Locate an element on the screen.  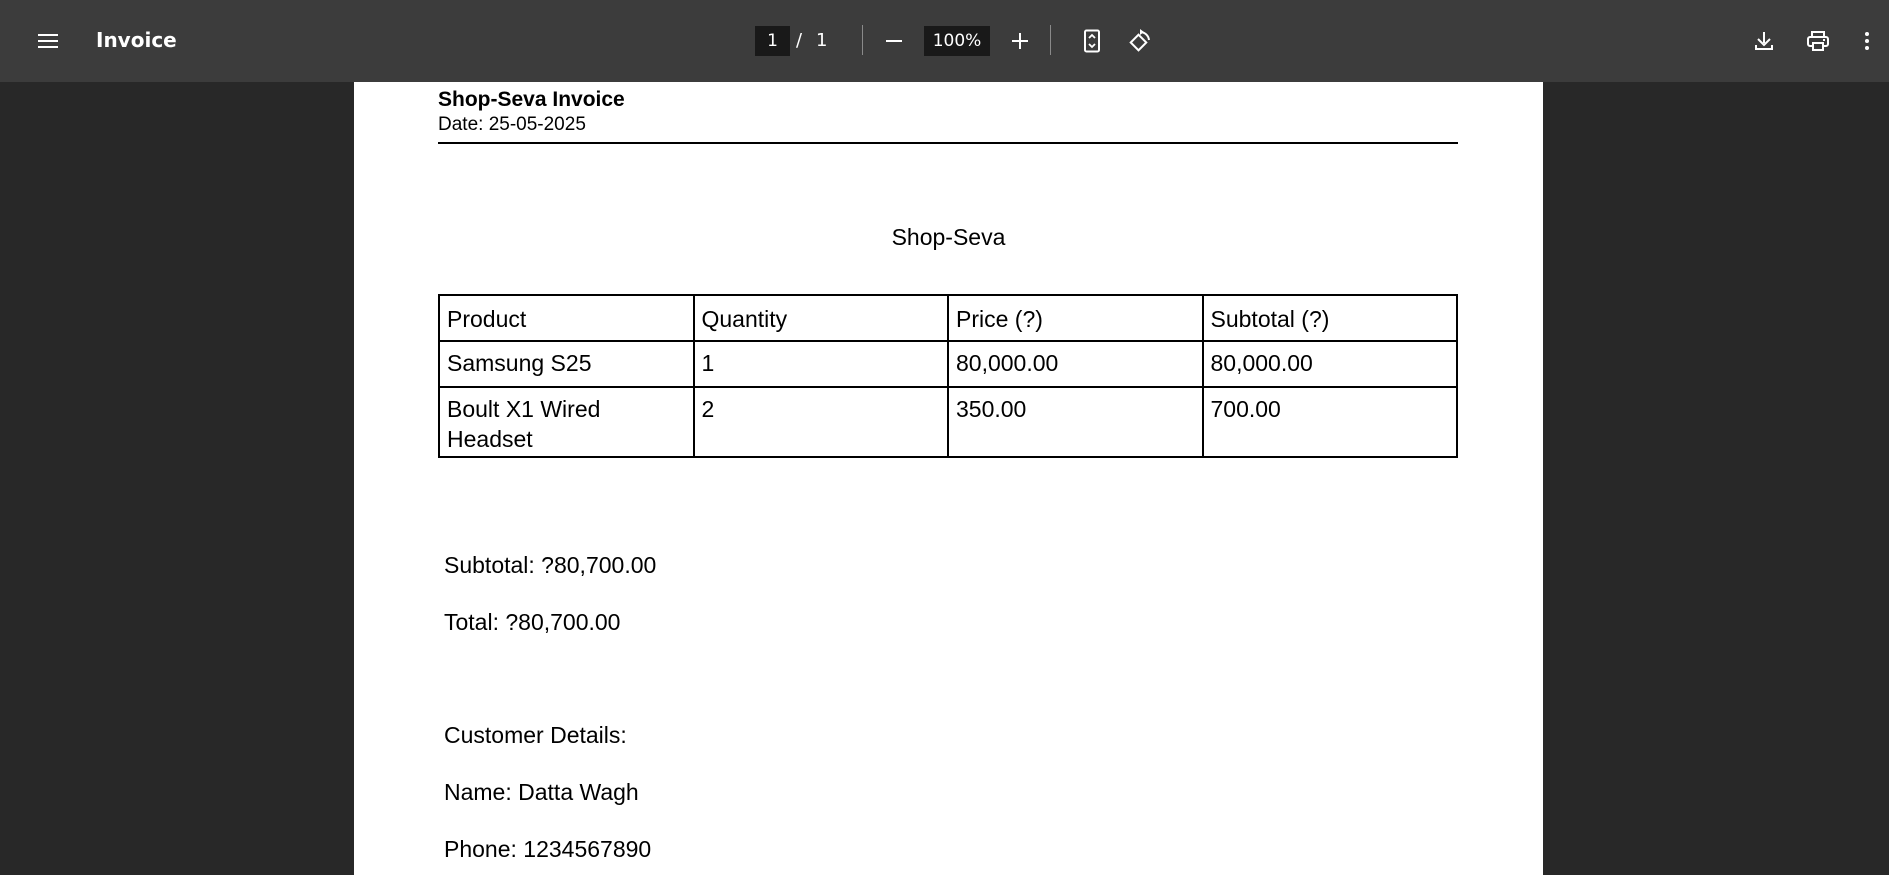
total-line: Total: ?80,700.00 is located at coordinates (532, 622).